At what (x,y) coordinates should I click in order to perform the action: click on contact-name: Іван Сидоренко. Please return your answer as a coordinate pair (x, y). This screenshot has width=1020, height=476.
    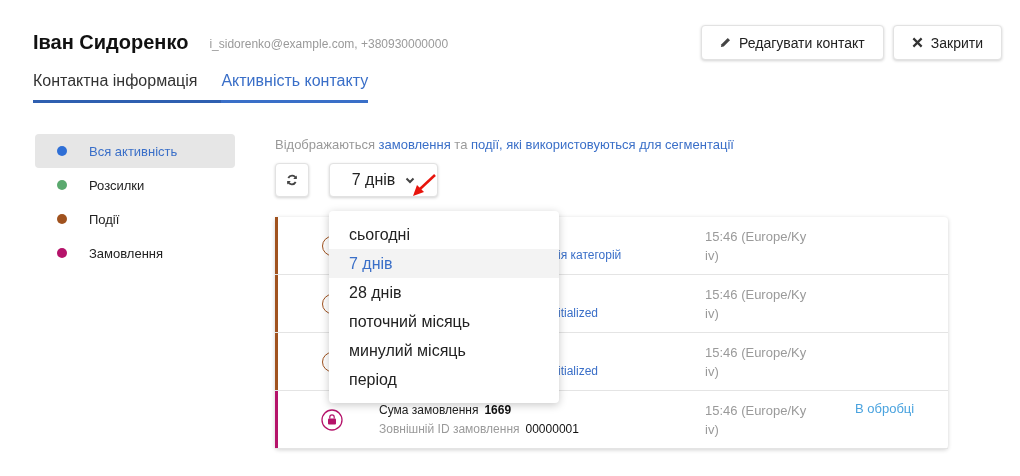
    Looking at the image, I should click on (111, 42).